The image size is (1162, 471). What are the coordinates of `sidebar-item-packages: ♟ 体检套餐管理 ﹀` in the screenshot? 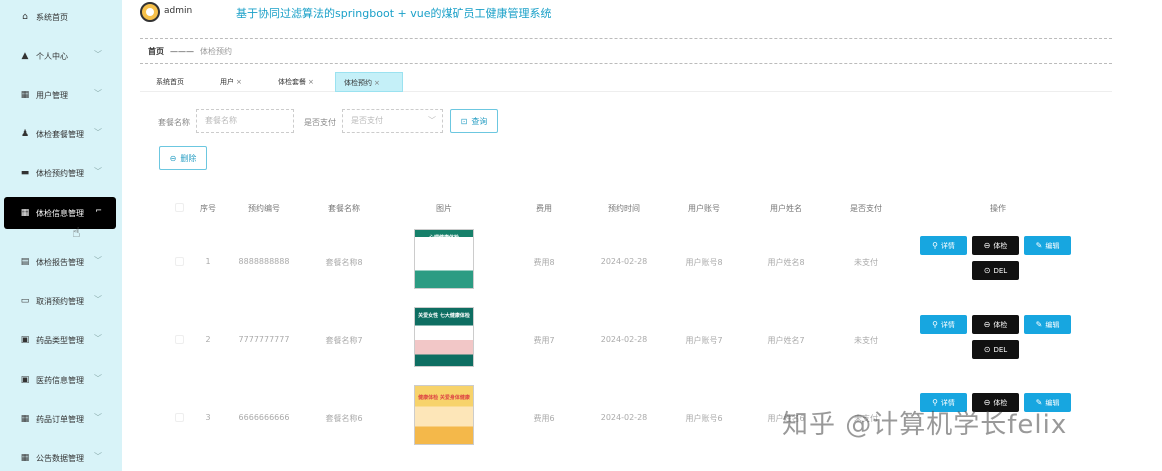 It's located at (60, 134).